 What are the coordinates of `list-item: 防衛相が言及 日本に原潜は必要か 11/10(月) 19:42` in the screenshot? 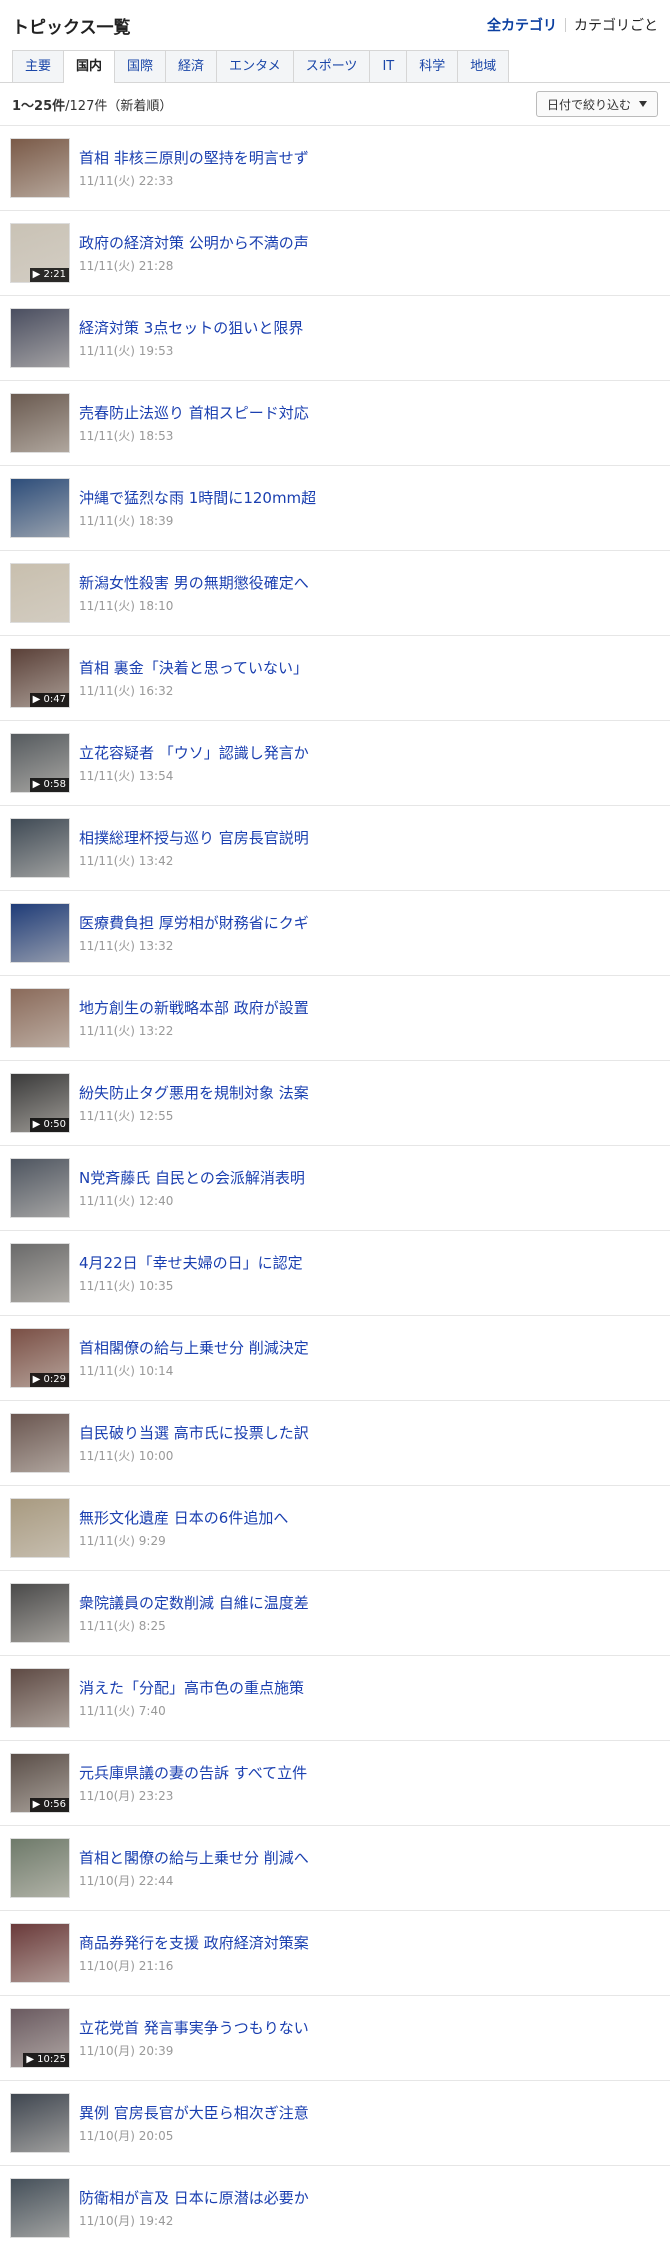 It's located at (335, 2207).